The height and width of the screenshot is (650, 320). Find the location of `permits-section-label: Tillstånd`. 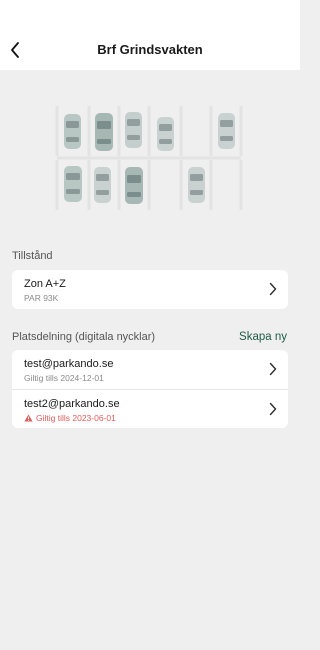

permits-section-label: Tillstånd is located at coordinates (32, 256).